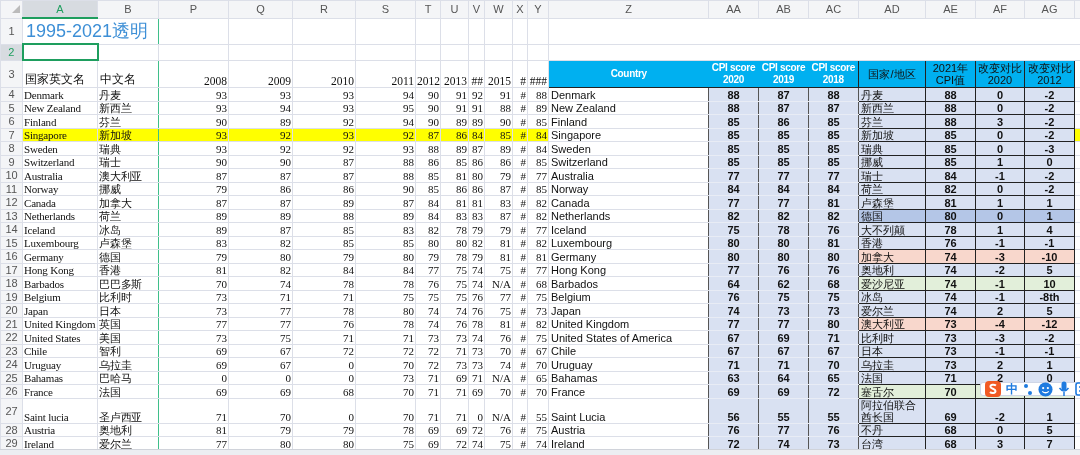 This screenshot has height=455, width=1080. I want to click on column-header: AC, so click(833, 9).